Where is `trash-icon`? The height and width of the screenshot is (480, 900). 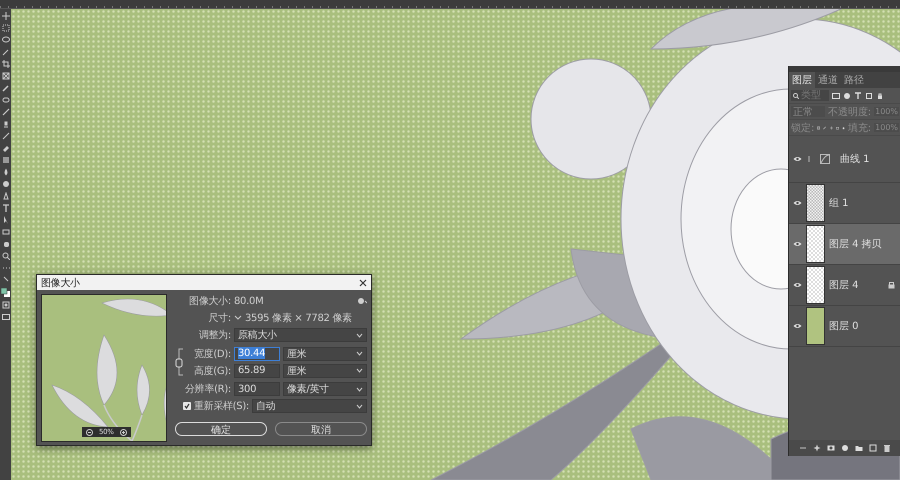
trash-icon is located at coordinates (887, 448).